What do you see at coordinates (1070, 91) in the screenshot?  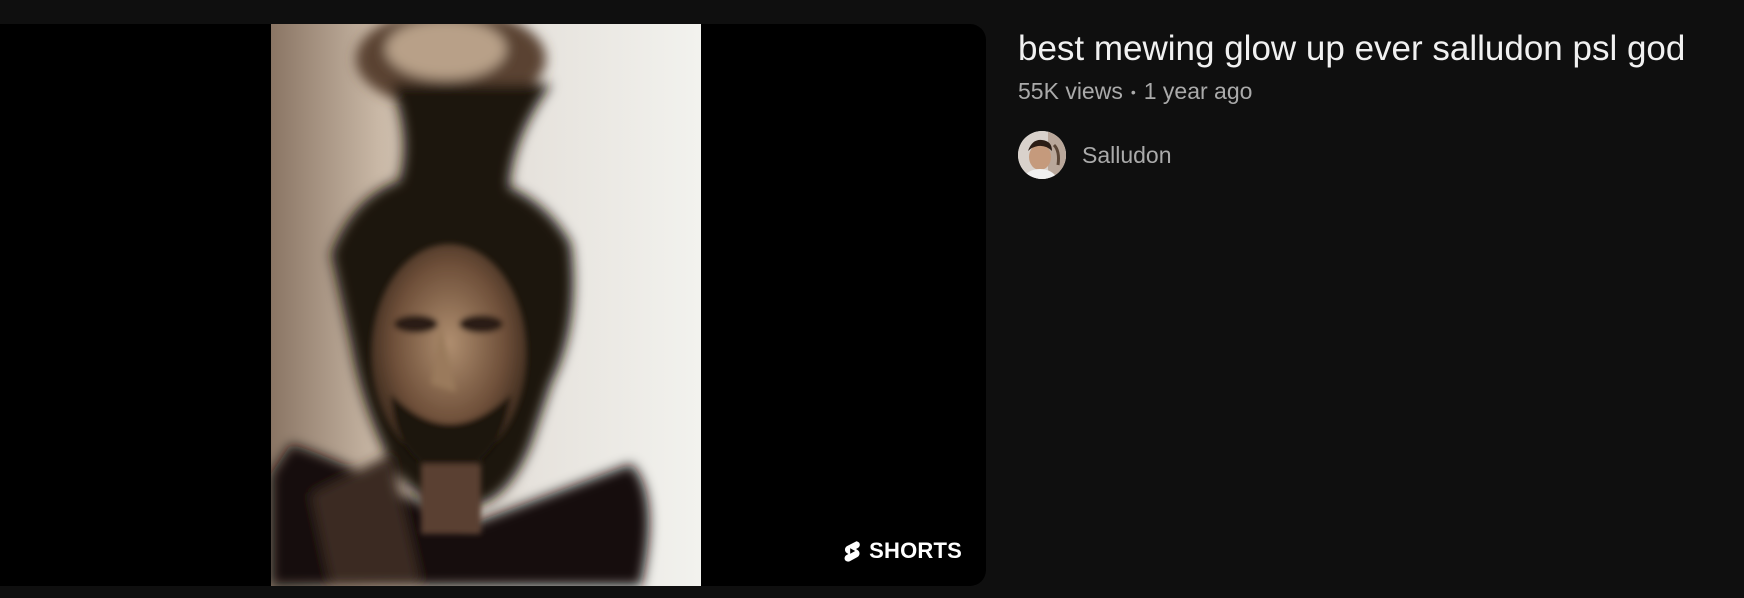 I see `view-count: 55K views` at bounding box center [1070, 91].